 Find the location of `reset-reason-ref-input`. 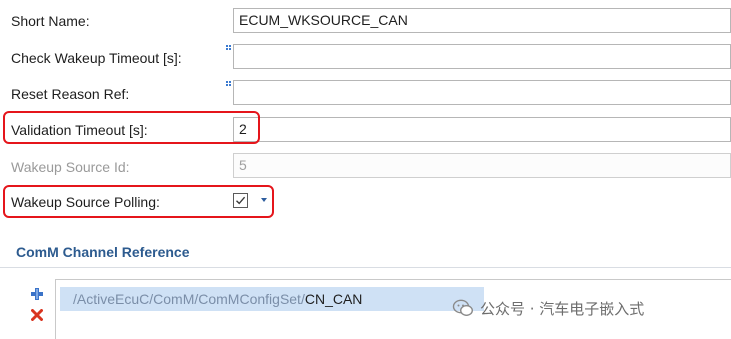

reset-reason-ref-input is located at coordinates (482, 92).